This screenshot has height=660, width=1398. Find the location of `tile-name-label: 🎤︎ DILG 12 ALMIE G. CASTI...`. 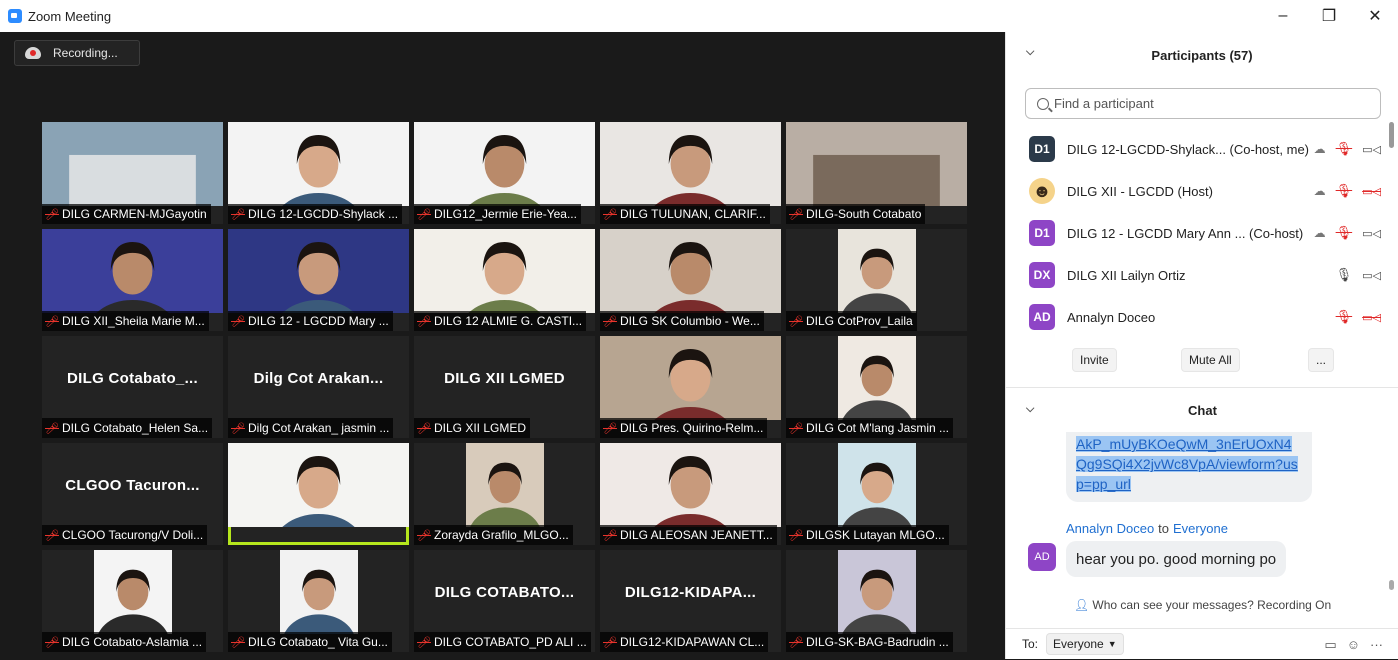

tile-name-label: 🎤︎ DILG 12 ALMIE G. CASTI... is located at coordinates (500, 321).